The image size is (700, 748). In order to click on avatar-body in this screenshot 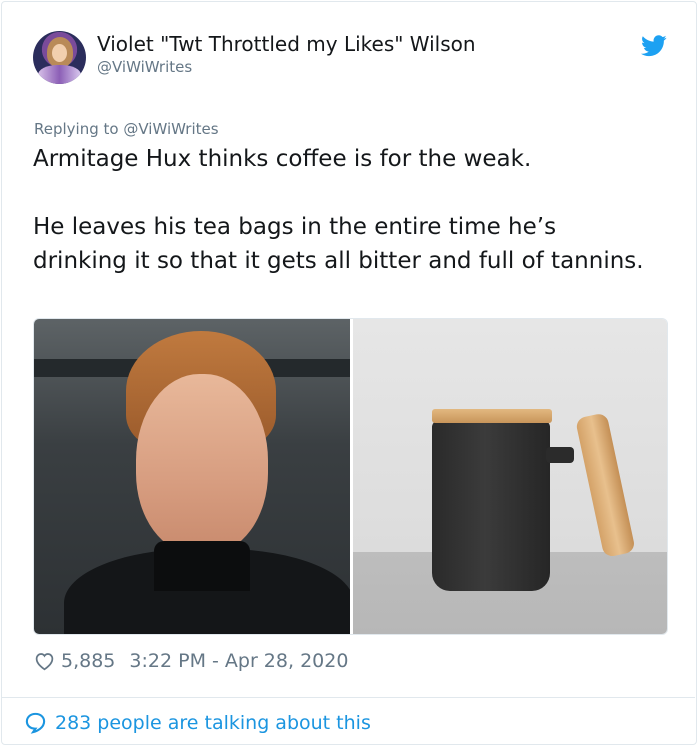, I will do `click(59, 74)`.